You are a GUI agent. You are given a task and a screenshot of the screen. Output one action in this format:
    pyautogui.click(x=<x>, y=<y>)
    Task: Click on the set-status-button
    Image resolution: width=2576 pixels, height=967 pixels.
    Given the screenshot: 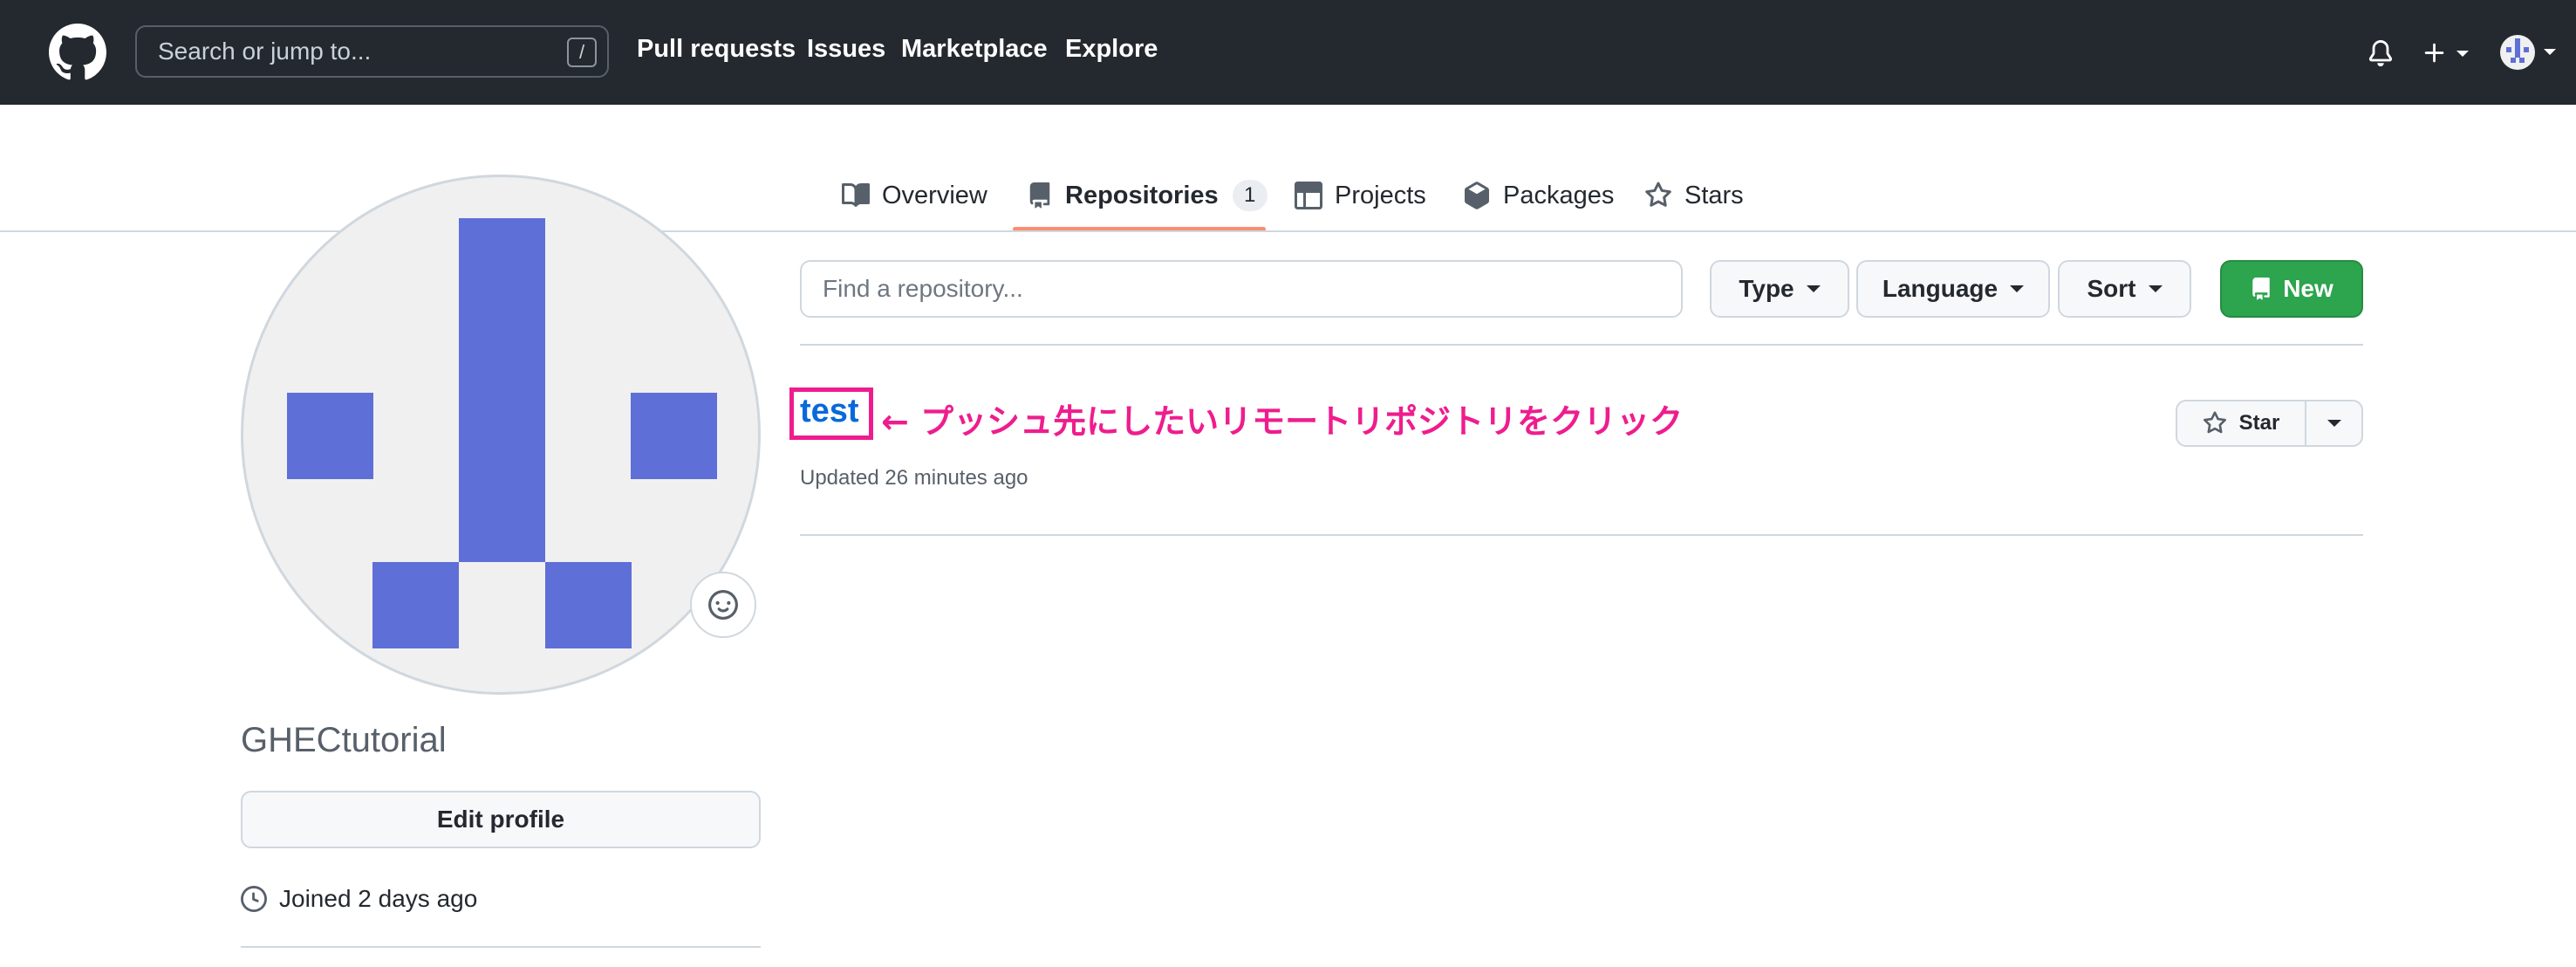 What is the action you would take?
    pyautogui.click(x=723, y=605)
    